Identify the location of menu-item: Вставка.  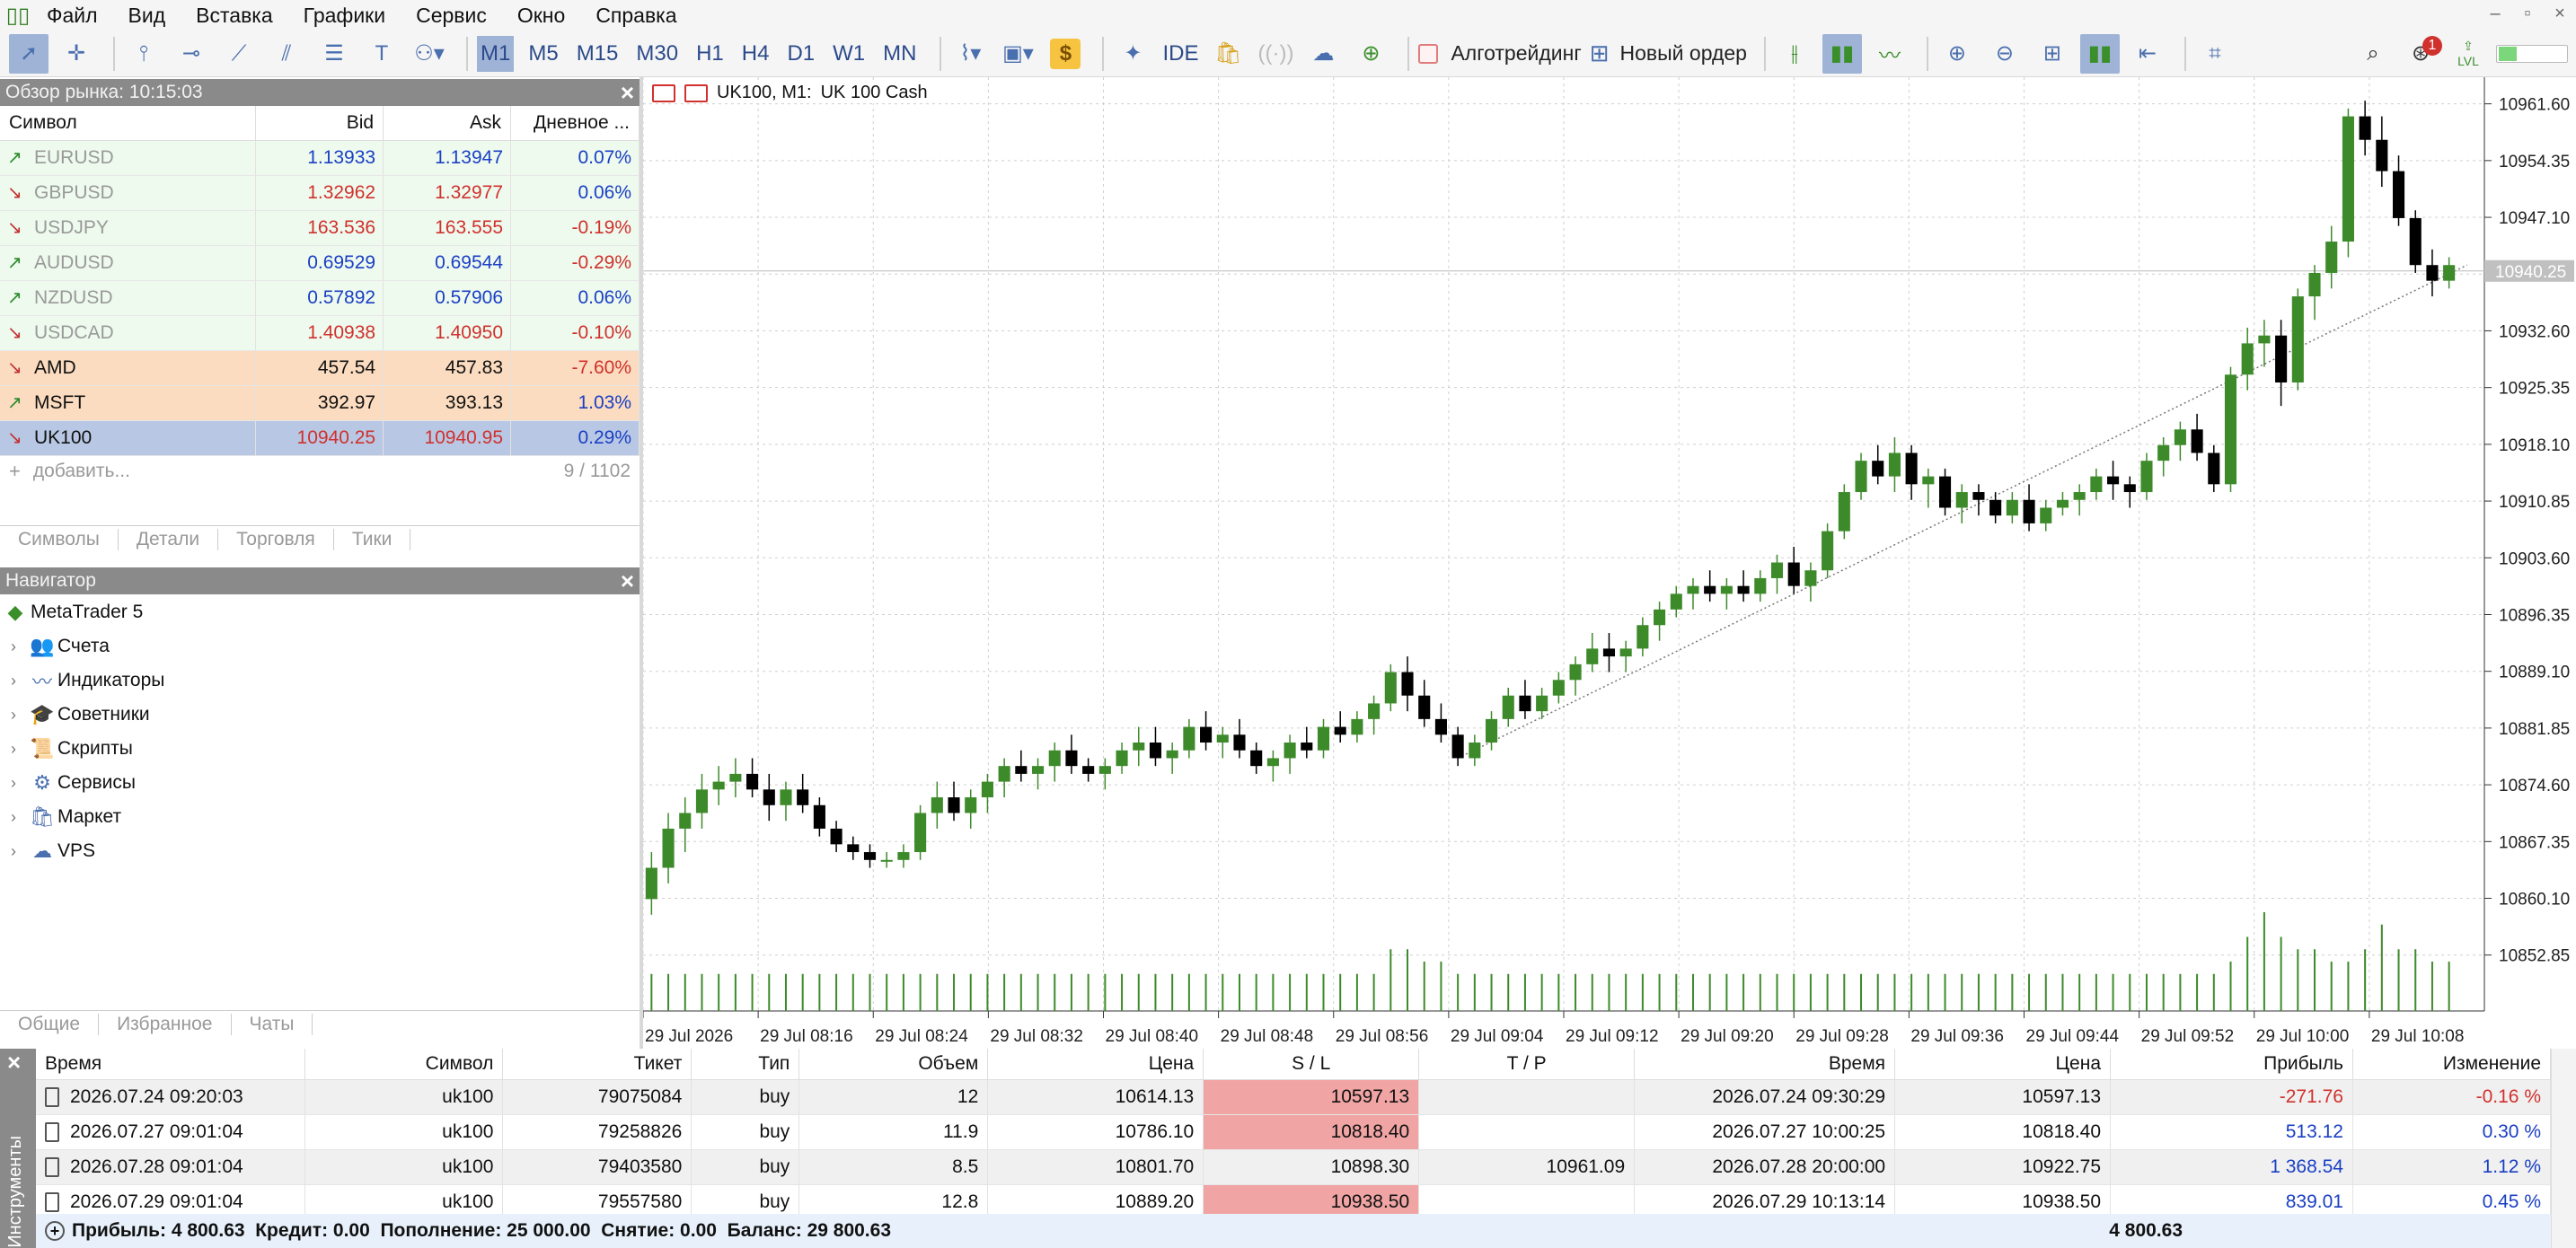
(239, 16).